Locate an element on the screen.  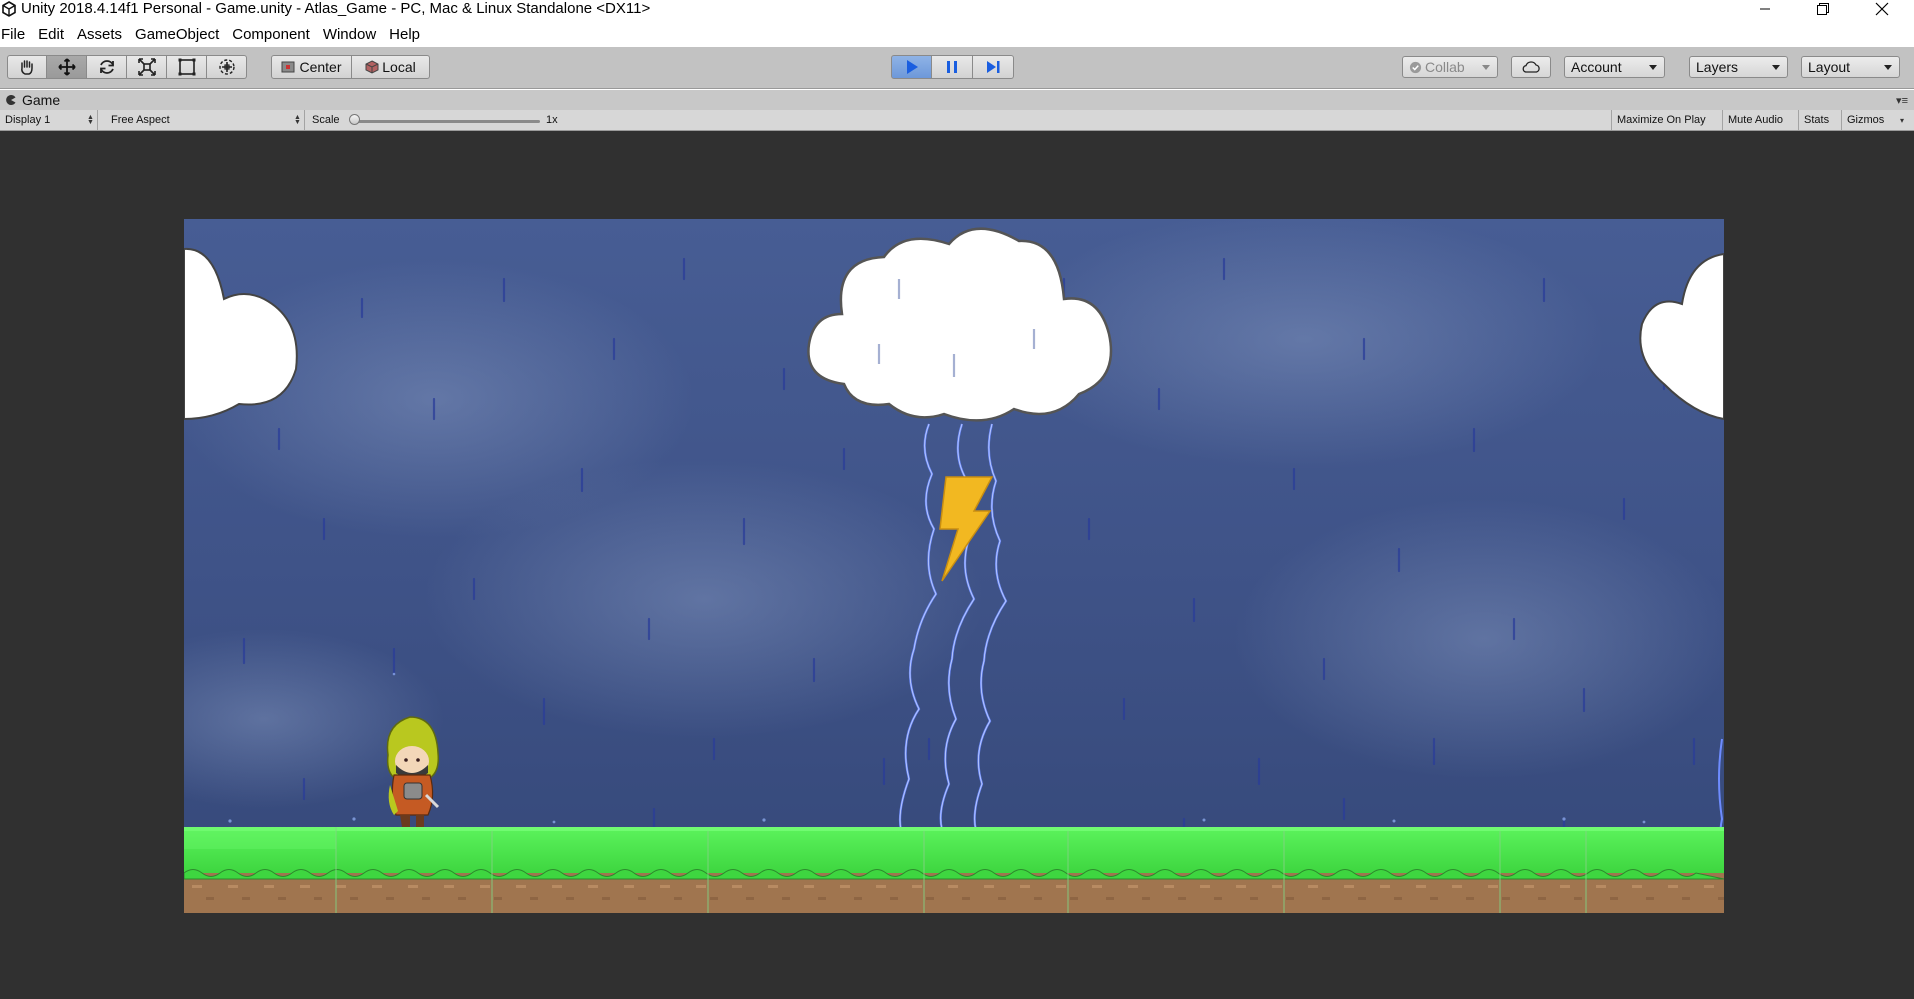
minimize-icon is located at coordinates (1765, 9).